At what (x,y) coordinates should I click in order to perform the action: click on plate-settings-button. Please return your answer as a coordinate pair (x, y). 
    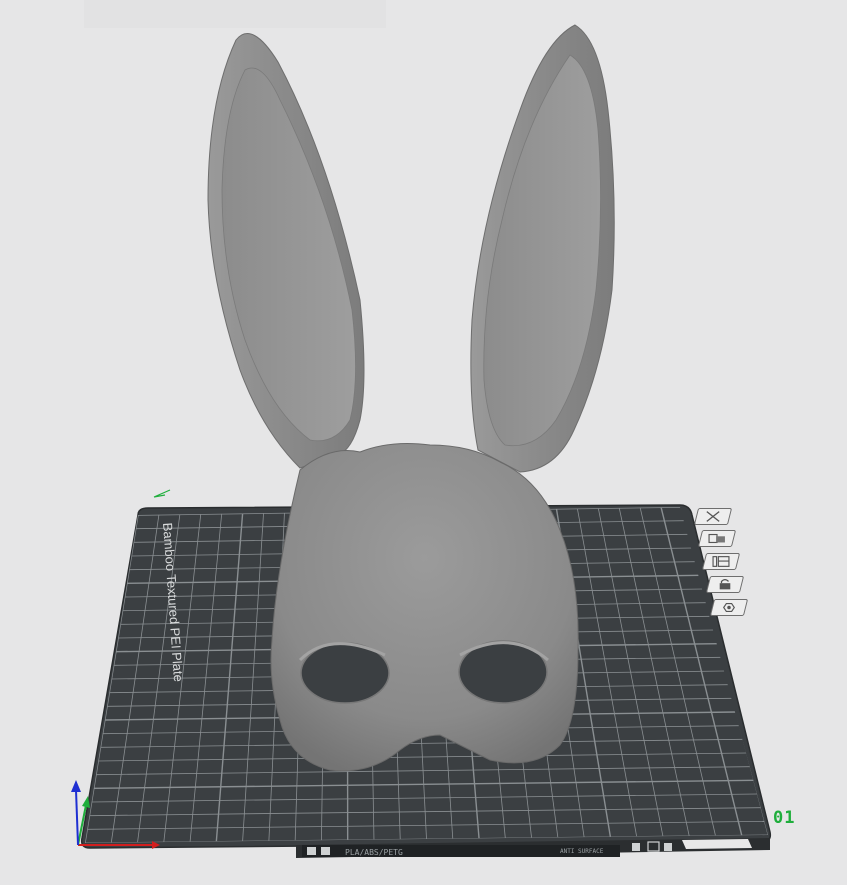
    Looking at the image, I should click on (729, 607).